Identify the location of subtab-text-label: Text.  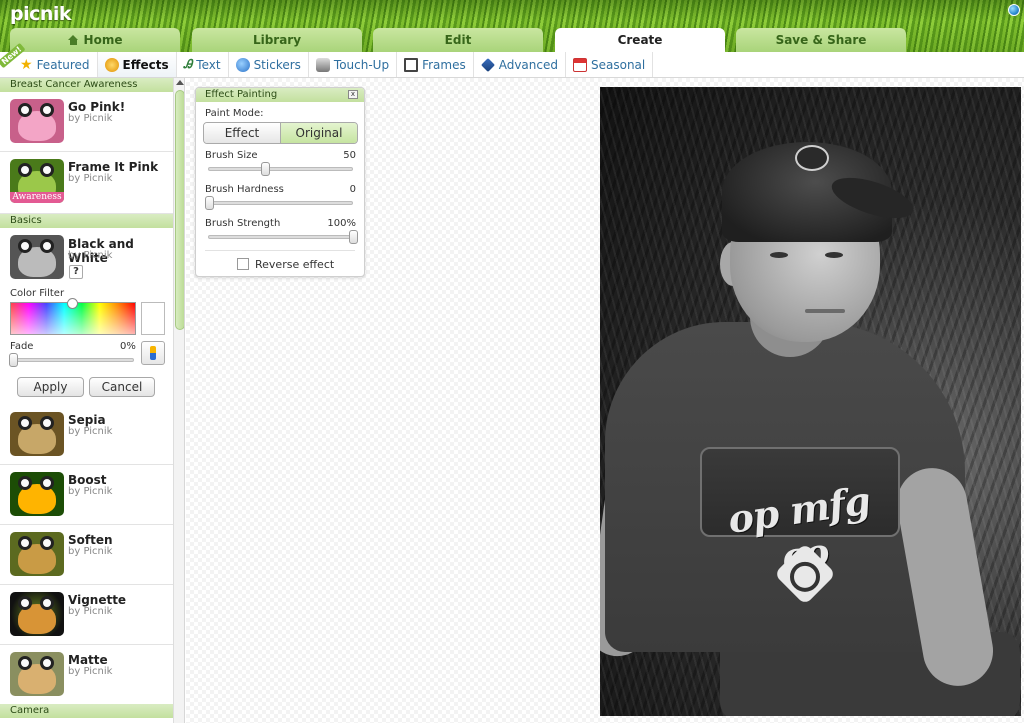
(208, 64).